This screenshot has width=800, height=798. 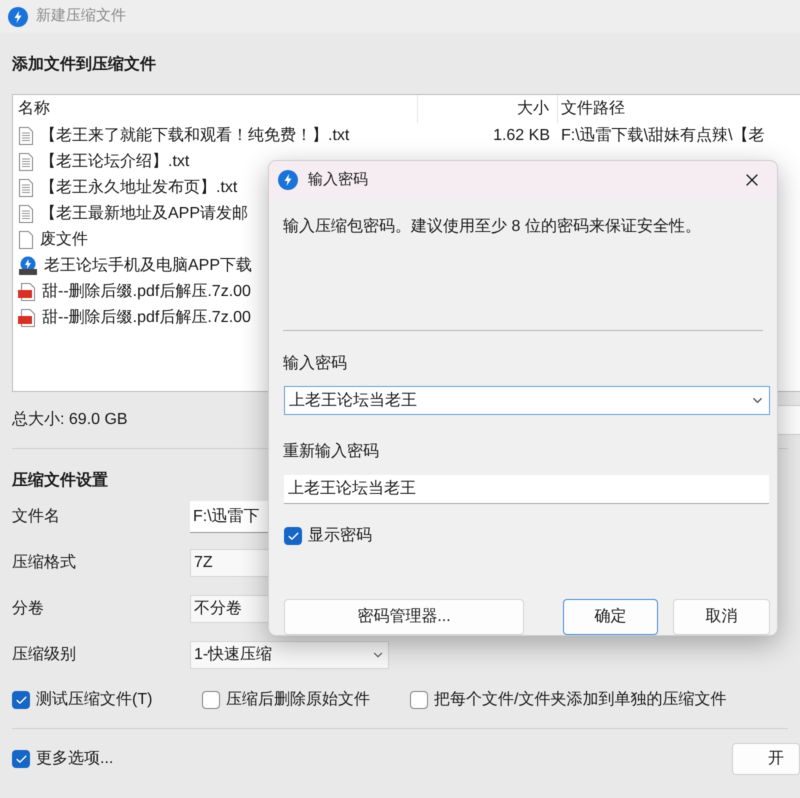 What do you see at coordinates (526, 489) in the screenshot?
I see `input-field: 上老王论坛当老王` at bounding box center [526, 489].